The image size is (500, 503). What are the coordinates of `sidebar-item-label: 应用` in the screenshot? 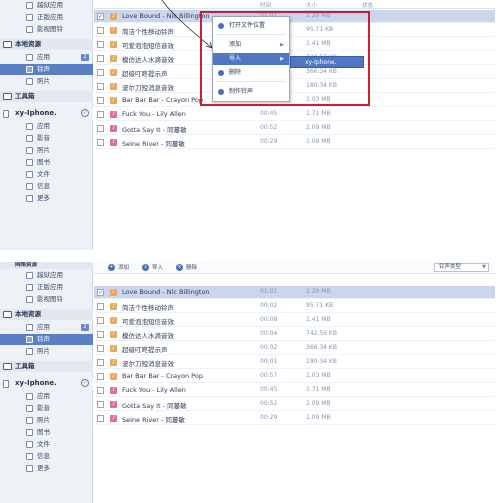 It's located at (43, 57).